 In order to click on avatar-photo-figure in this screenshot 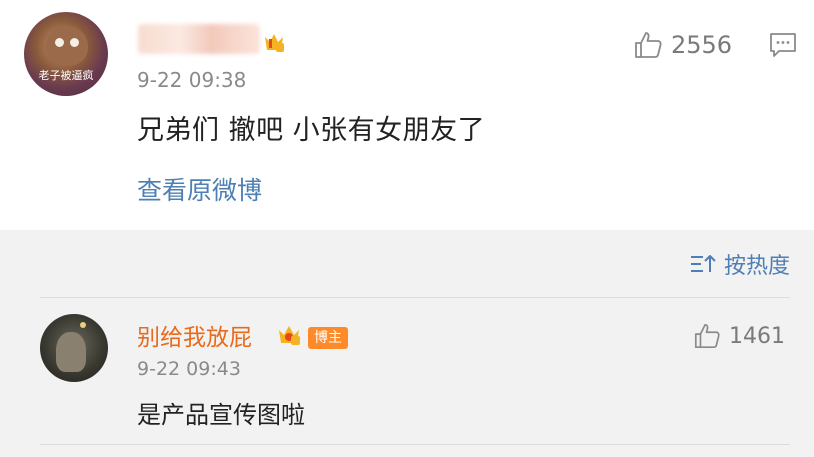, I will do `click(71, 352)`.